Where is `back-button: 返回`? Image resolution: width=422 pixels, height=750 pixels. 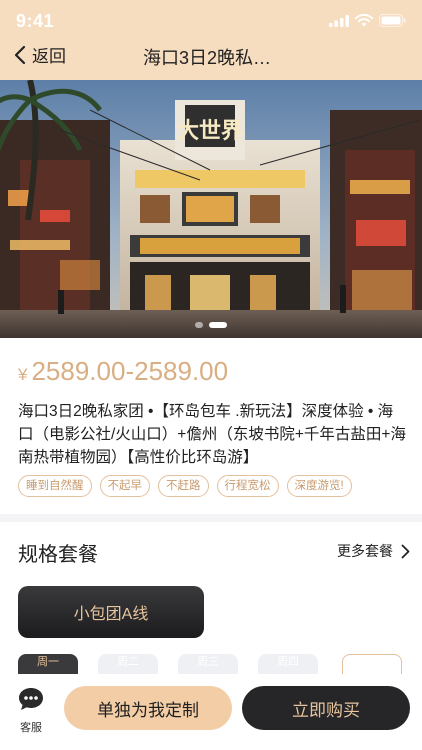 back-button: 返回 is located at coordinates (40, 54).